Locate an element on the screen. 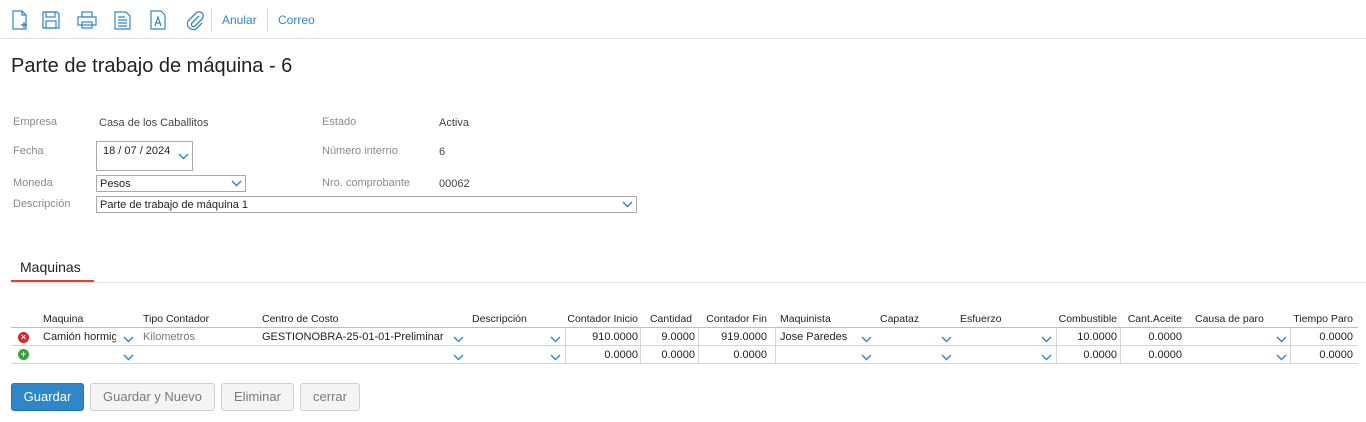 The height and width of the screenshot is (422, 1366). numero-interno-label: Número interno is located at coordinates (360, 151).